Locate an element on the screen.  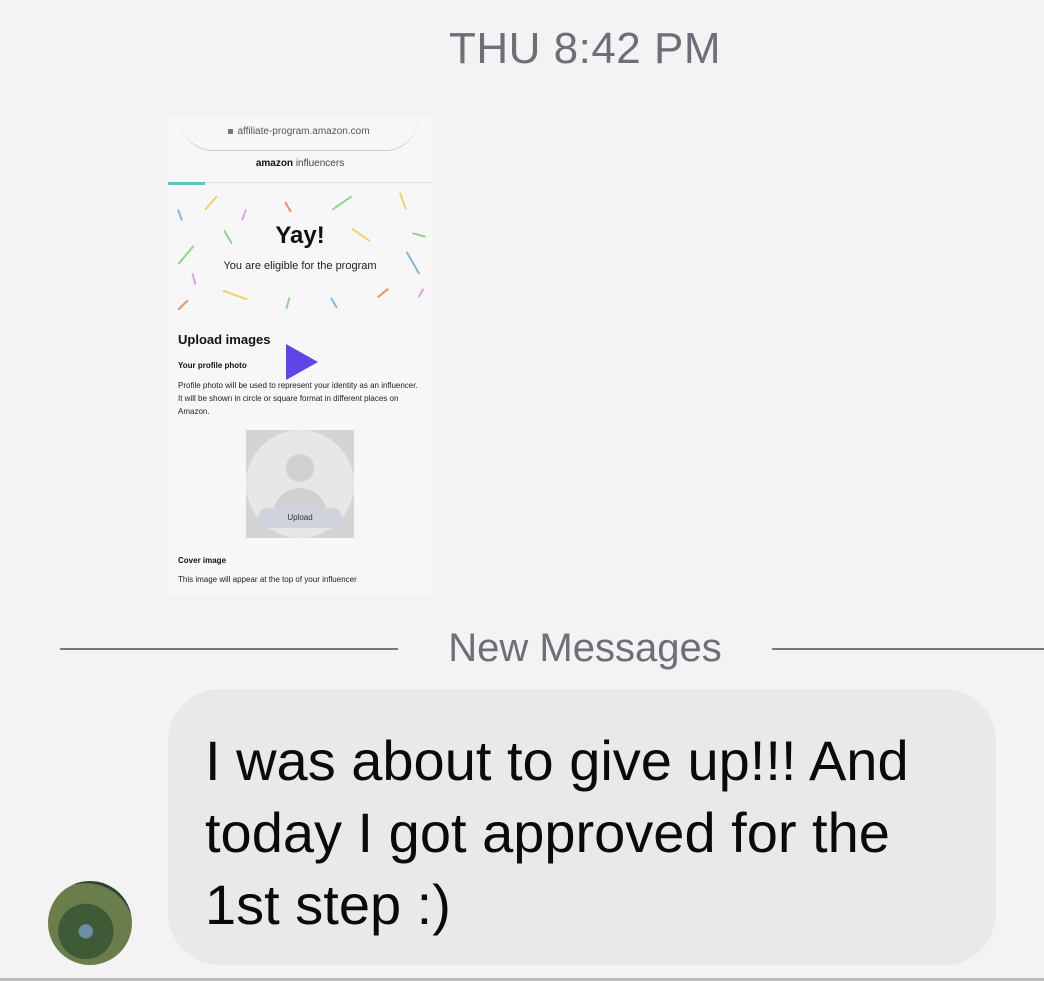
eligibility-headline: Yay! is located at coordinates (300, 235).